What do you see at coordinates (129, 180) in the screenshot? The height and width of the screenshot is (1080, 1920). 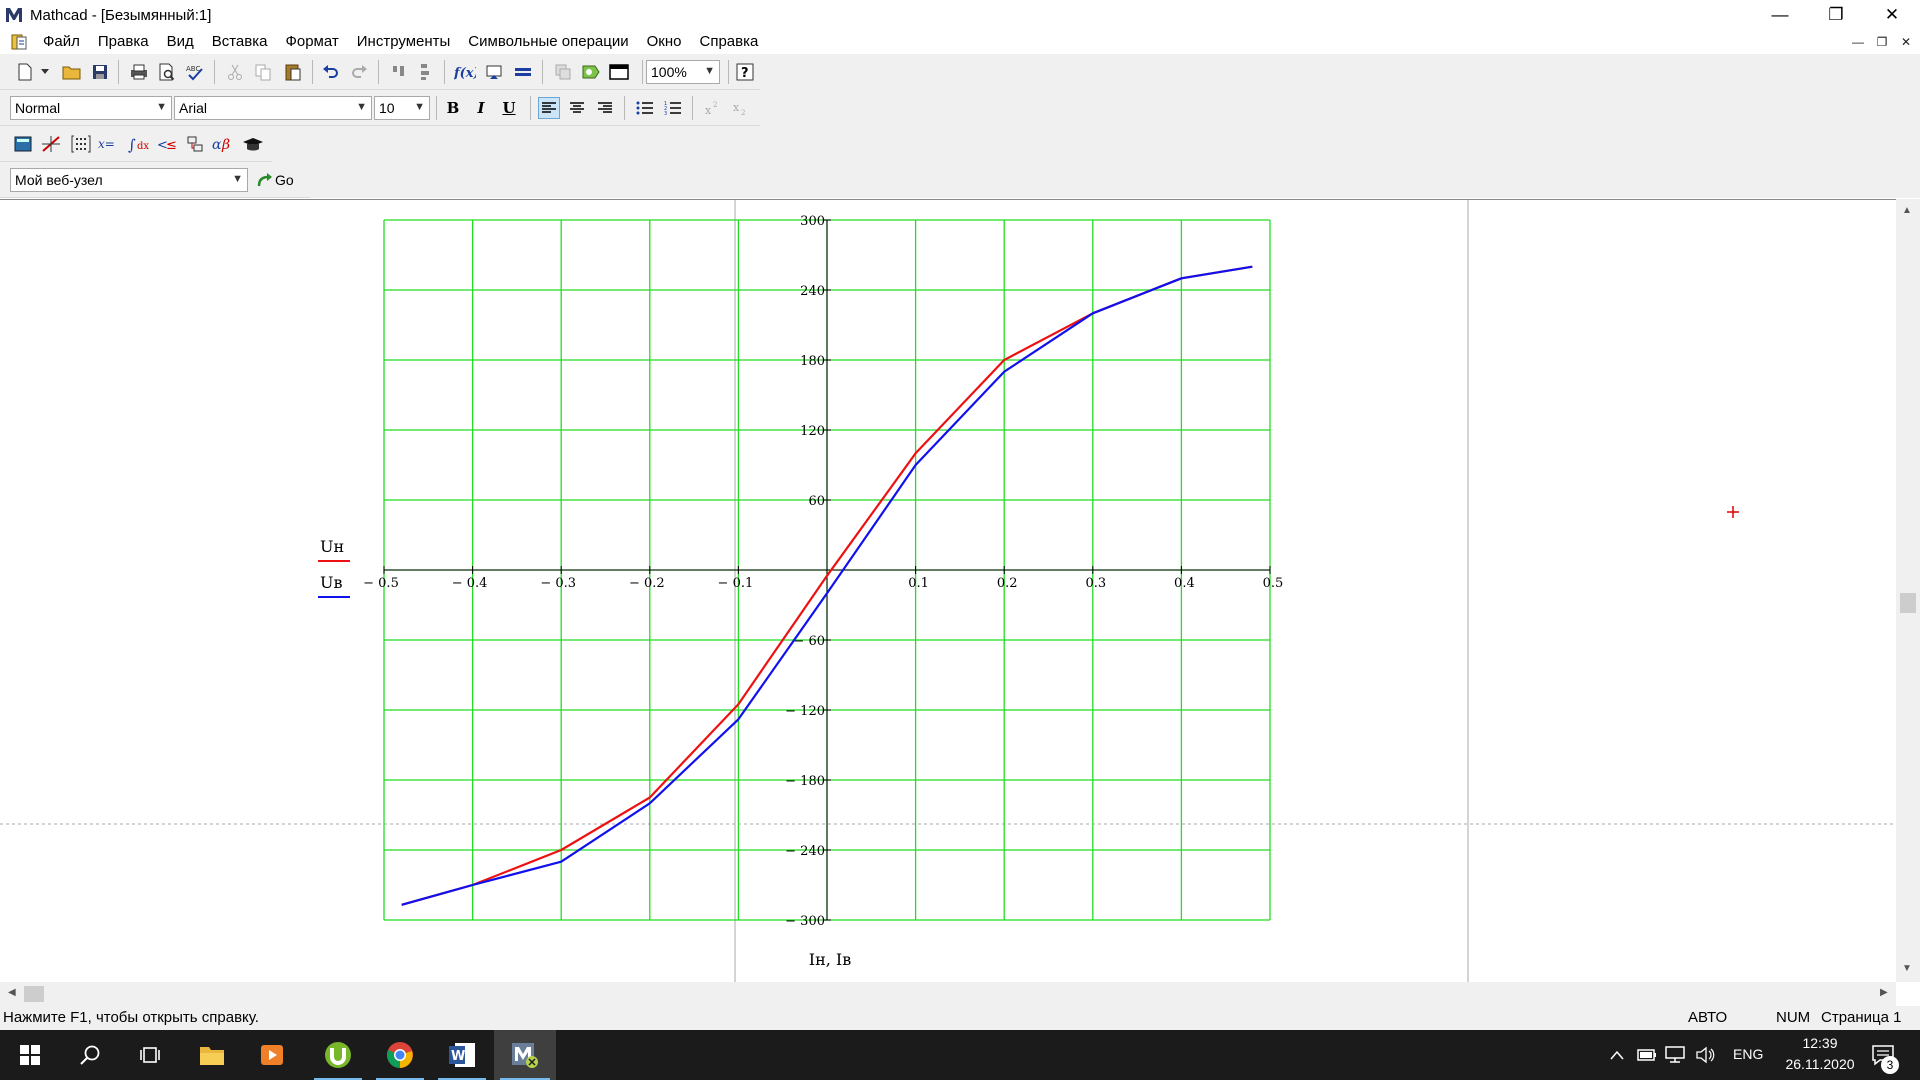 I see `web-location-select: Мой веб-узел ▼` at bounding box center [129, 180].